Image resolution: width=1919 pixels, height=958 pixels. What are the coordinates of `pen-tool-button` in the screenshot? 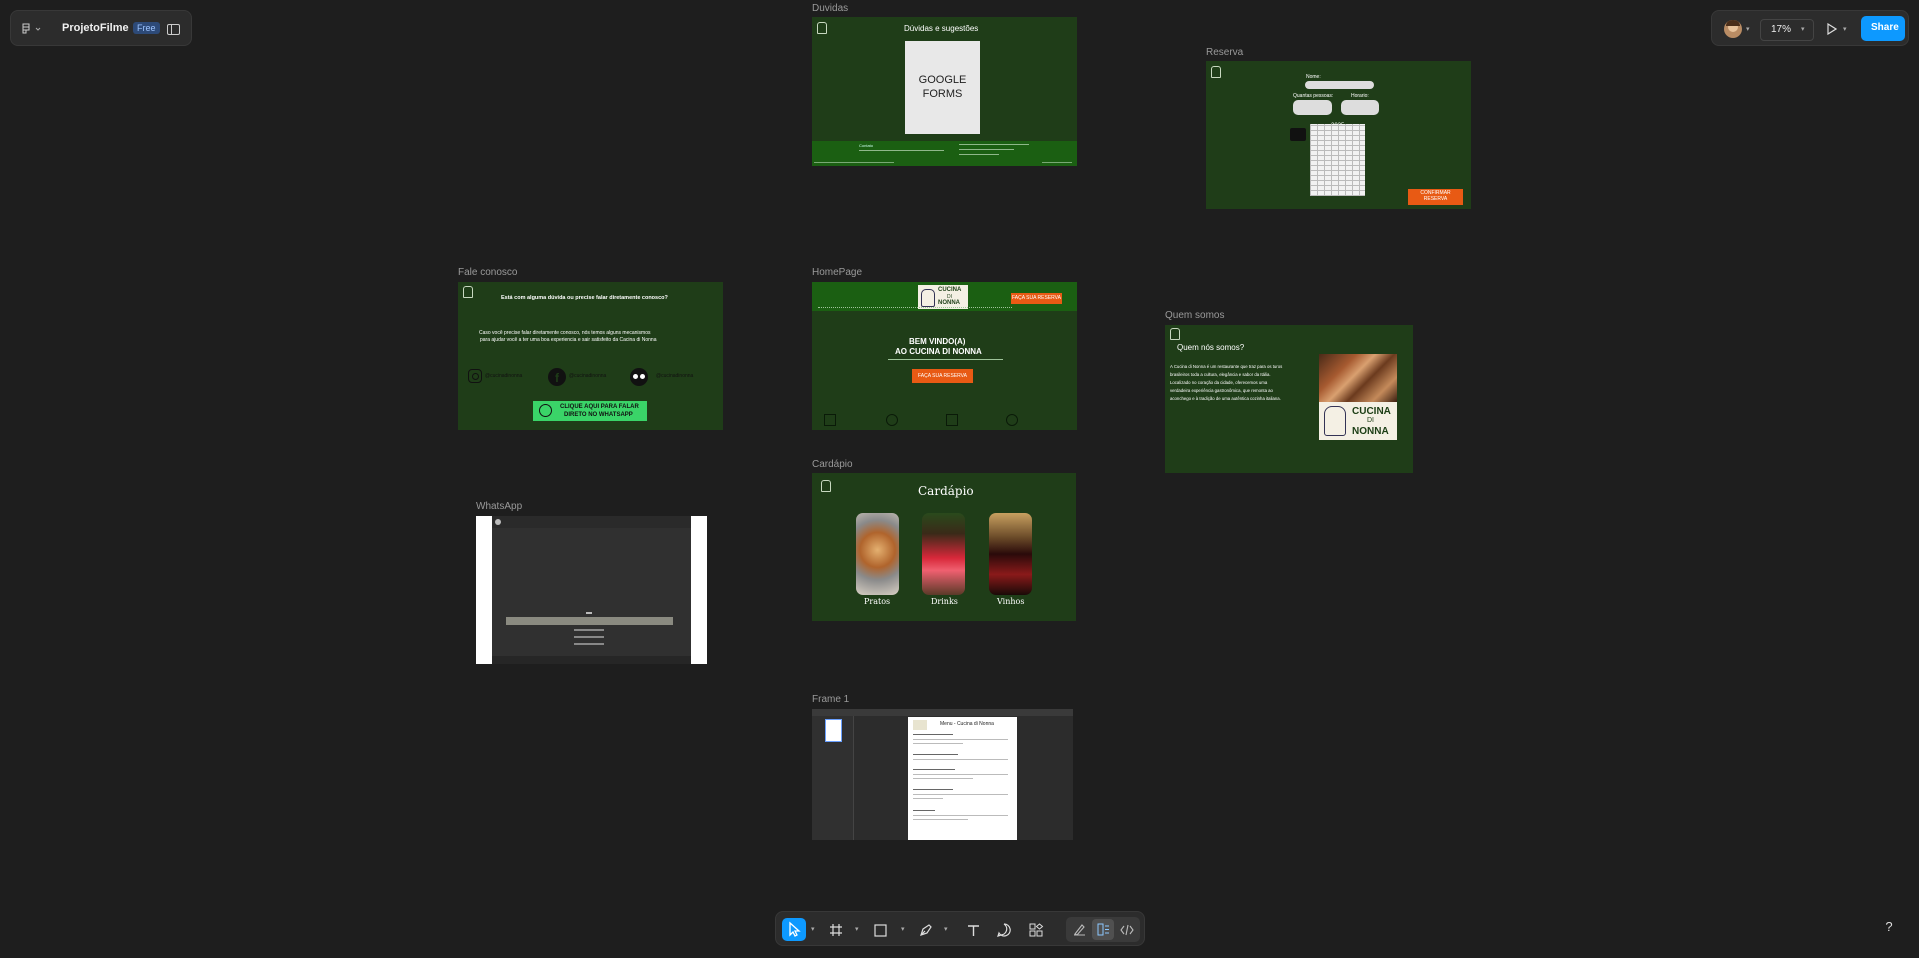 It's located at (926, 930).